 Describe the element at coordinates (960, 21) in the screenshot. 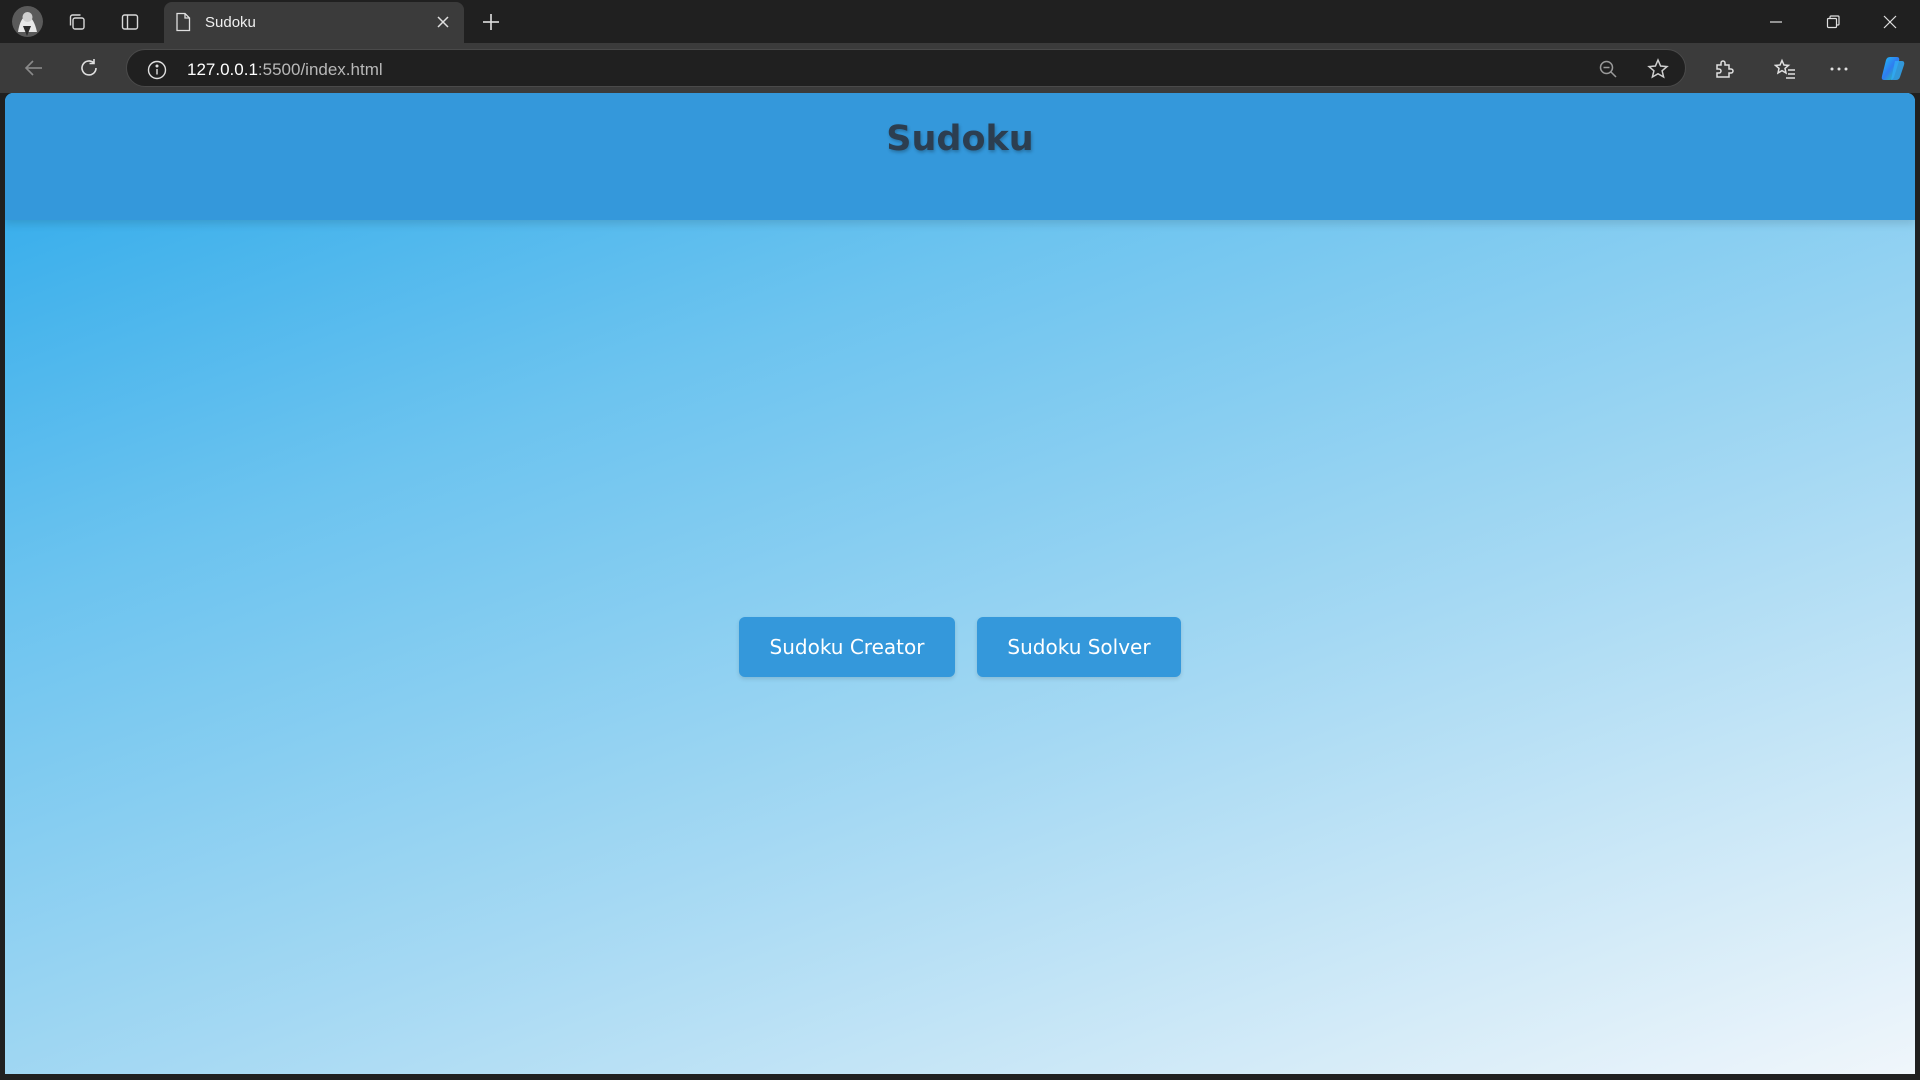

I see `tab-bar: Sudoku` at that location.